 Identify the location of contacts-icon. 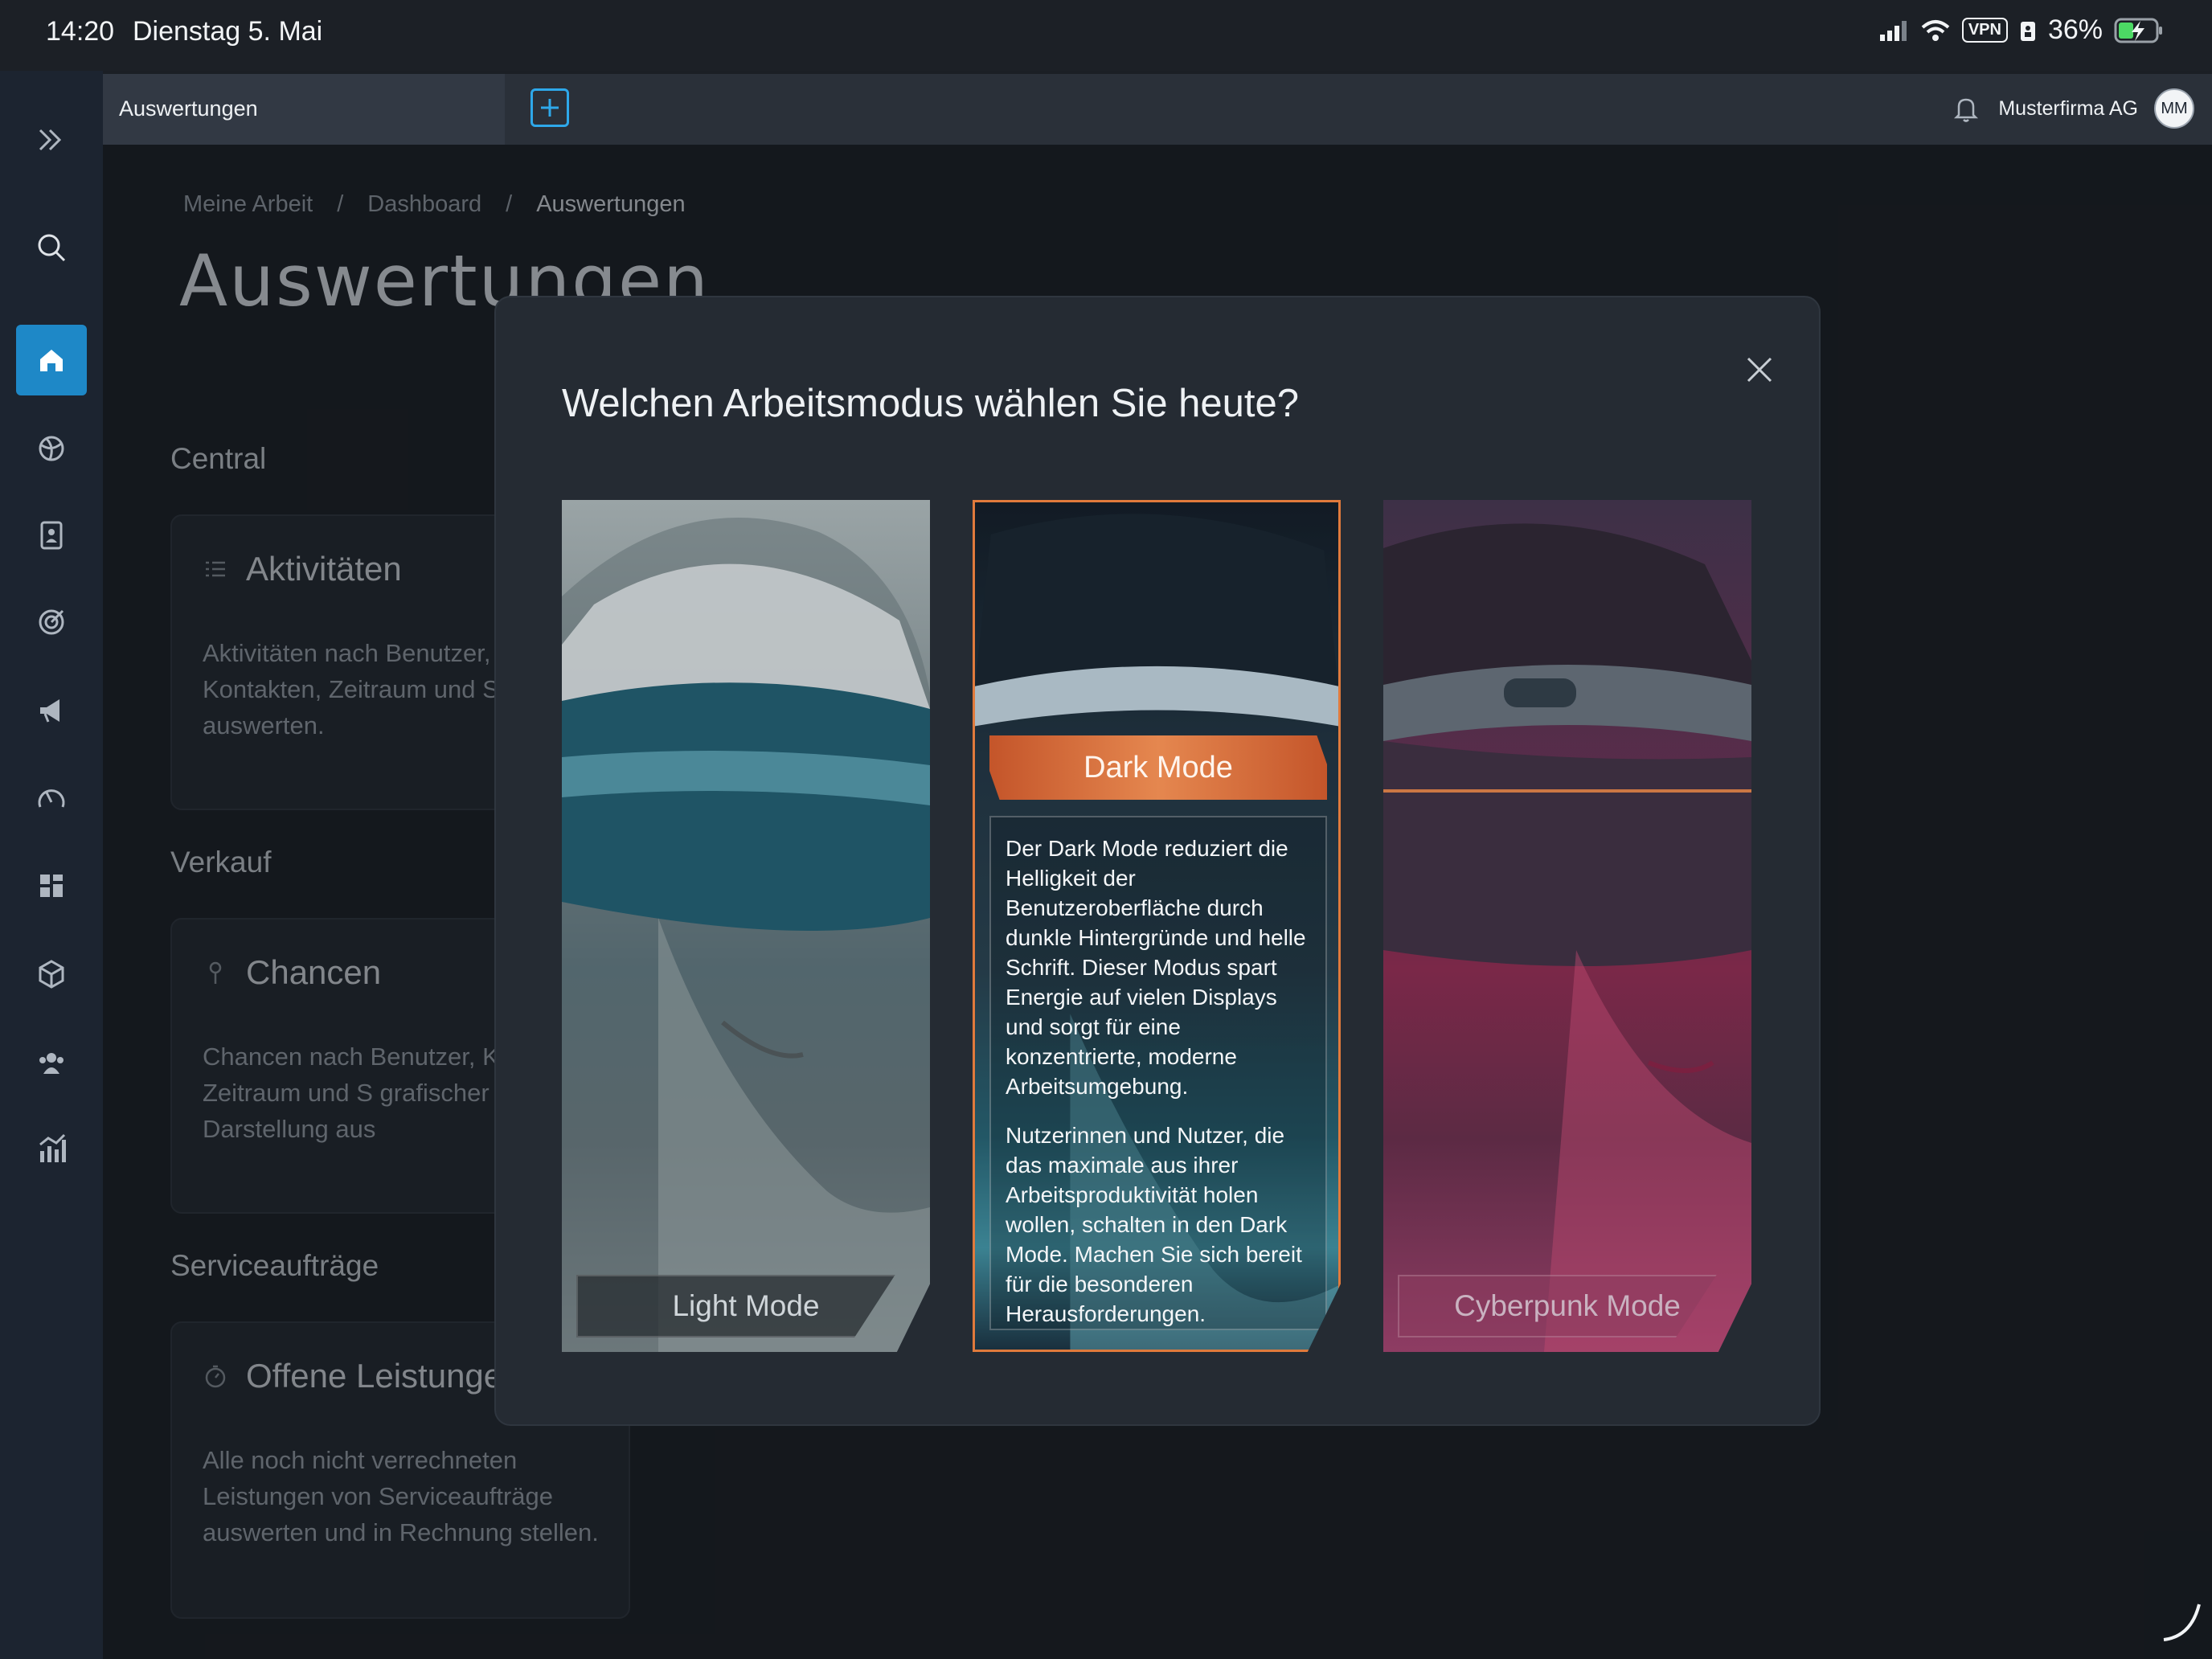
(51, 535).